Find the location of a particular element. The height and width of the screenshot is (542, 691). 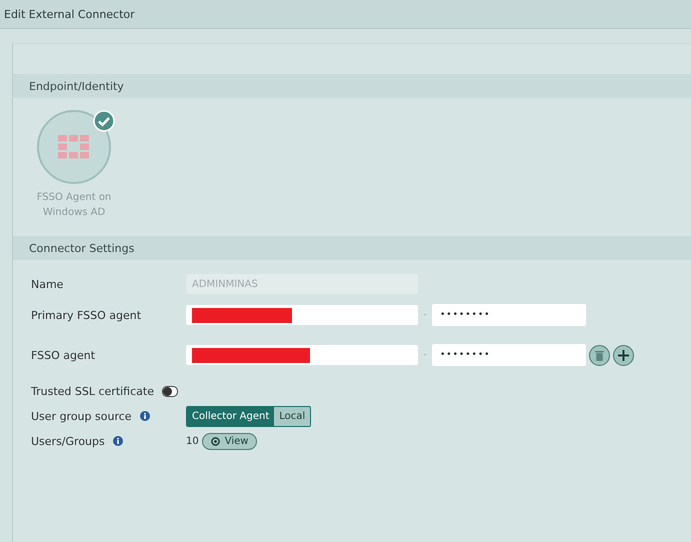

field-label: FSSO agent is located at coordinates (63, 355).